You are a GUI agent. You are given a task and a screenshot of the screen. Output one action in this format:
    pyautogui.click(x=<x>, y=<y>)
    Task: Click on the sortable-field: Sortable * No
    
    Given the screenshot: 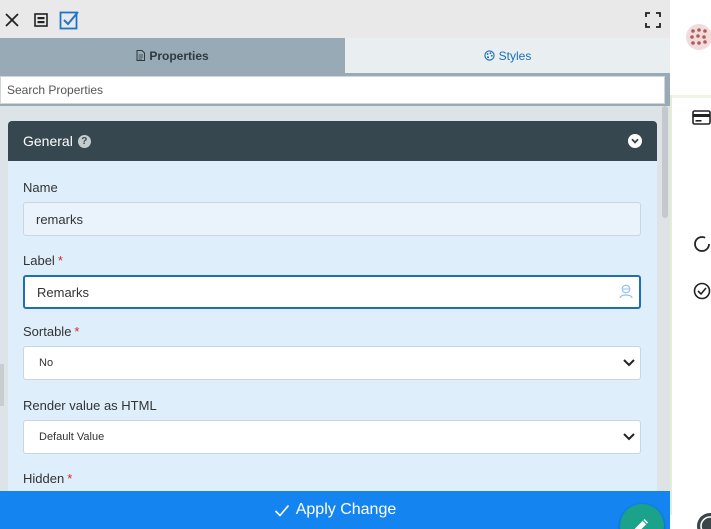 What is the action you would take?
    pyautogui.click(x=332, y=352)
    